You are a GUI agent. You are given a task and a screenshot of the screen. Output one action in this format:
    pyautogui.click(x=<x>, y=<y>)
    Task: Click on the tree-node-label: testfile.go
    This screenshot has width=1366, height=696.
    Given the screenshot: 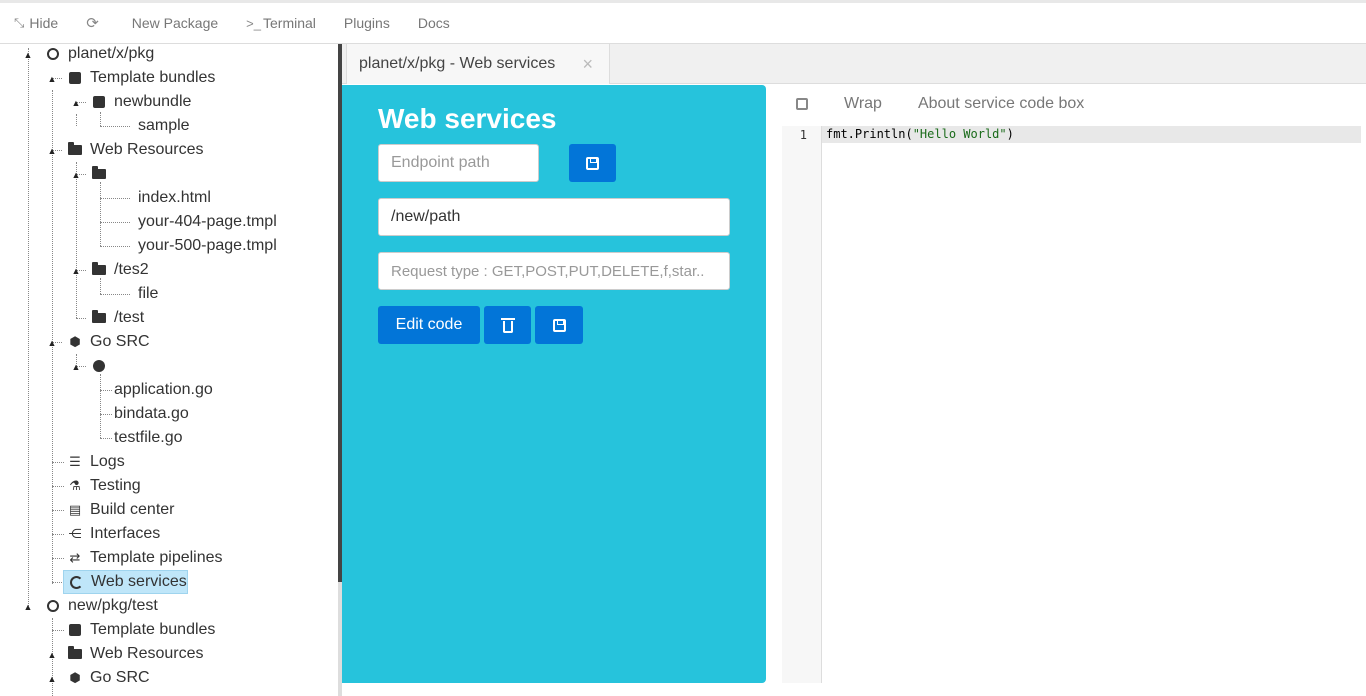 What is the action you would take?
    pyautogui.click(x=148, y=437)
    